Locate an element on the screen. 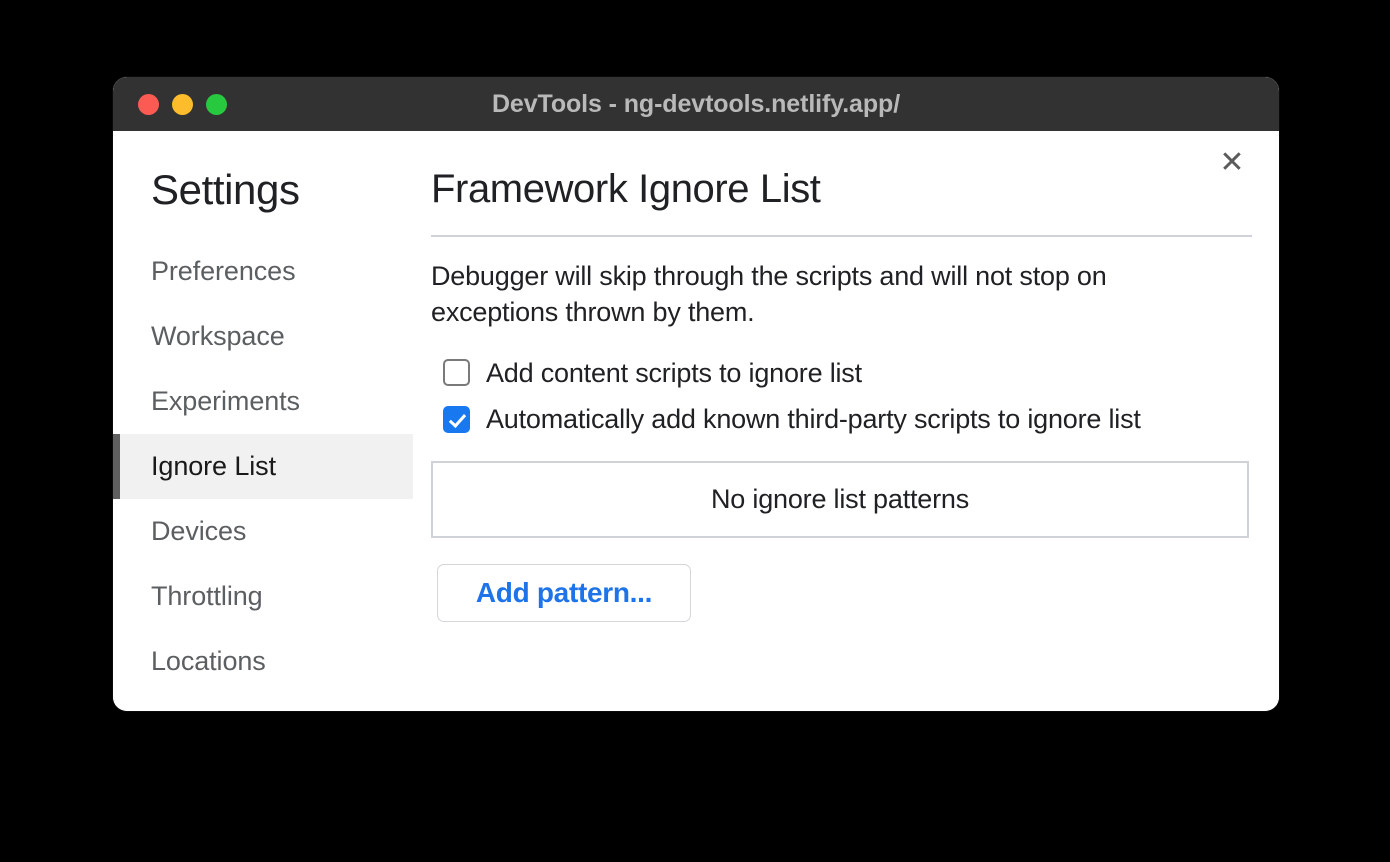 The image size is (1390, 862). checkbox-third-party-scripts is located at coordinates (456, 419).